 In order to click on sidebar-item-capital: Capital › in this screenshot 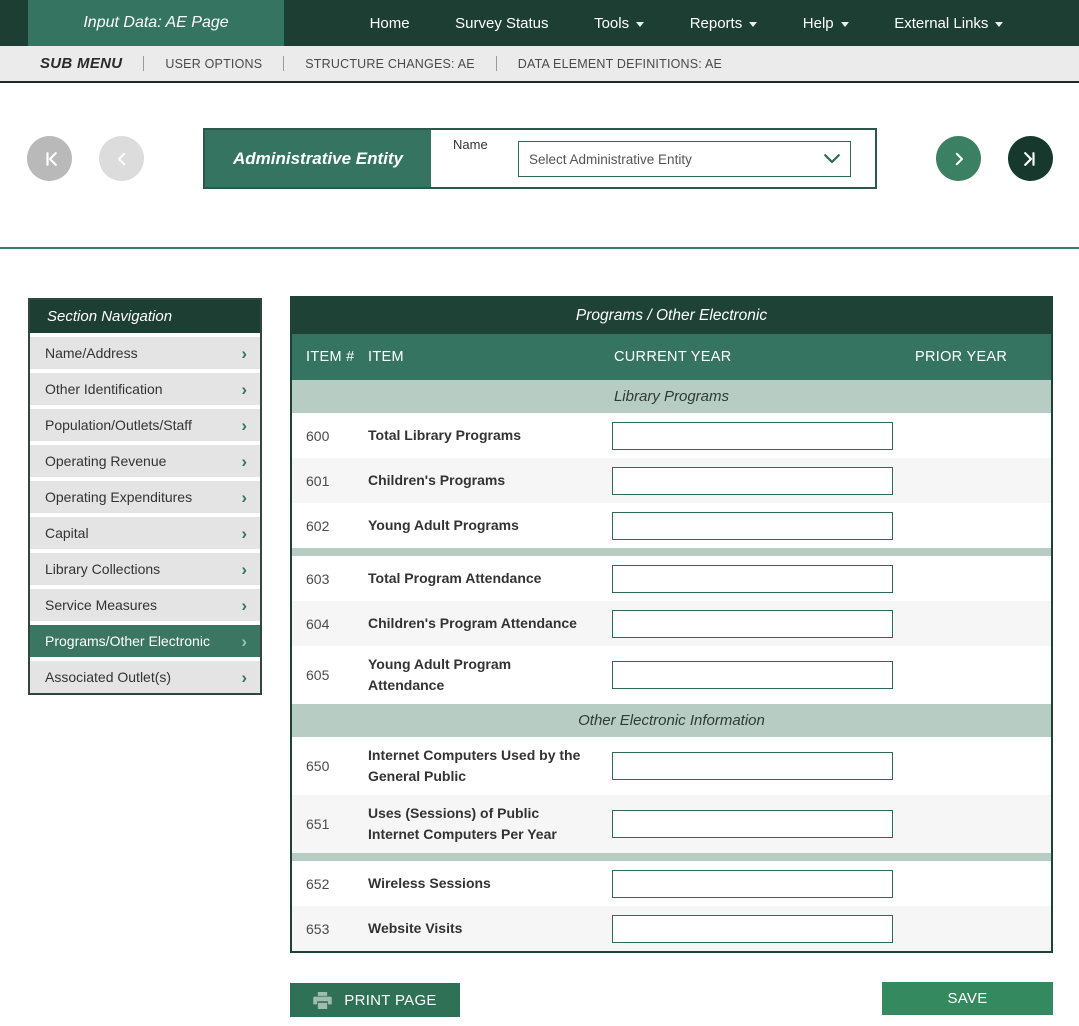, I will do `click(145, 533)`.